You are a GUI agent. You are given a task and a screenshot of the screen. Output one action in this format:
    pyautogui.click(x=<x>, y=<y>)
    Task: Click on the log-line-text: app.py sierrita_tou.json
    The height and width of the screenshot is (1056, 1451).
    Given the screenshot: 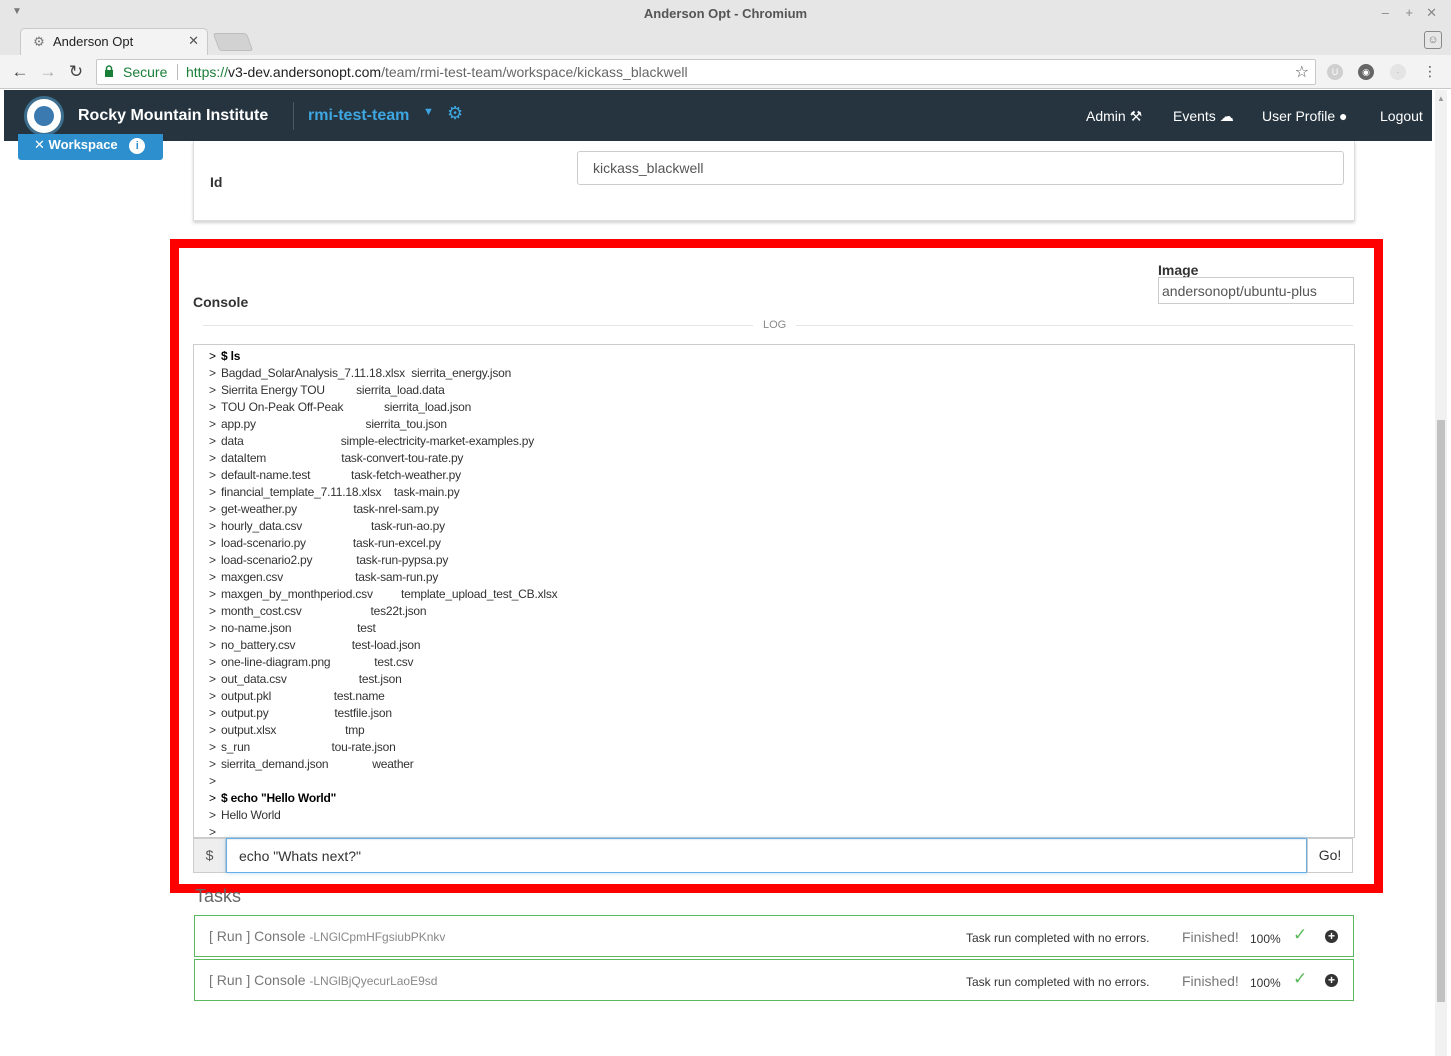 What is the action you would take?
    pyautogui.click(x=334, y=424)
    